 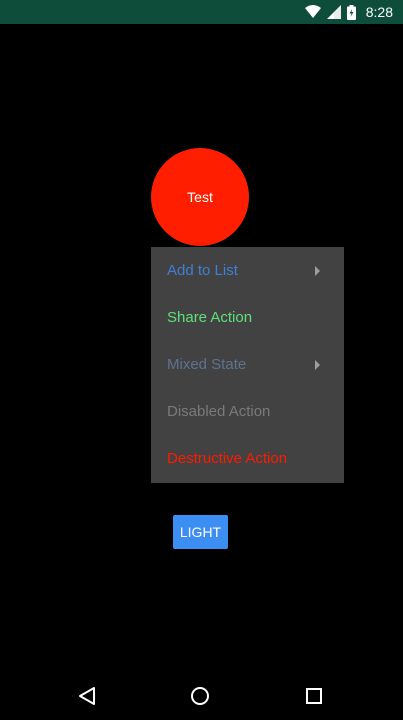 I want to click on light-button: LIGHT, so click(x=200, y=532).